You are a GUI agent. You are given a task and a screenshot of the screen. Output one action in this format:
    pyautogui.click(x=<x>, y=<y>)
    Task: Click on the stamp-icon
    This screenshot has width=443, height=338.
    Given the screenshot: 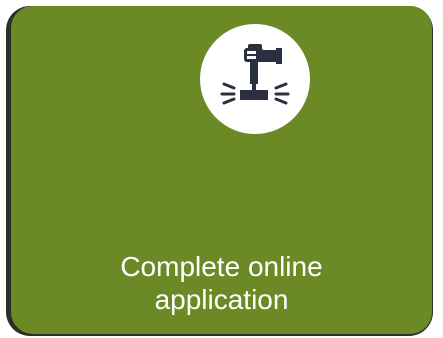 What is the action you would take?
    pyautogui.click(x=255, y=79)
    